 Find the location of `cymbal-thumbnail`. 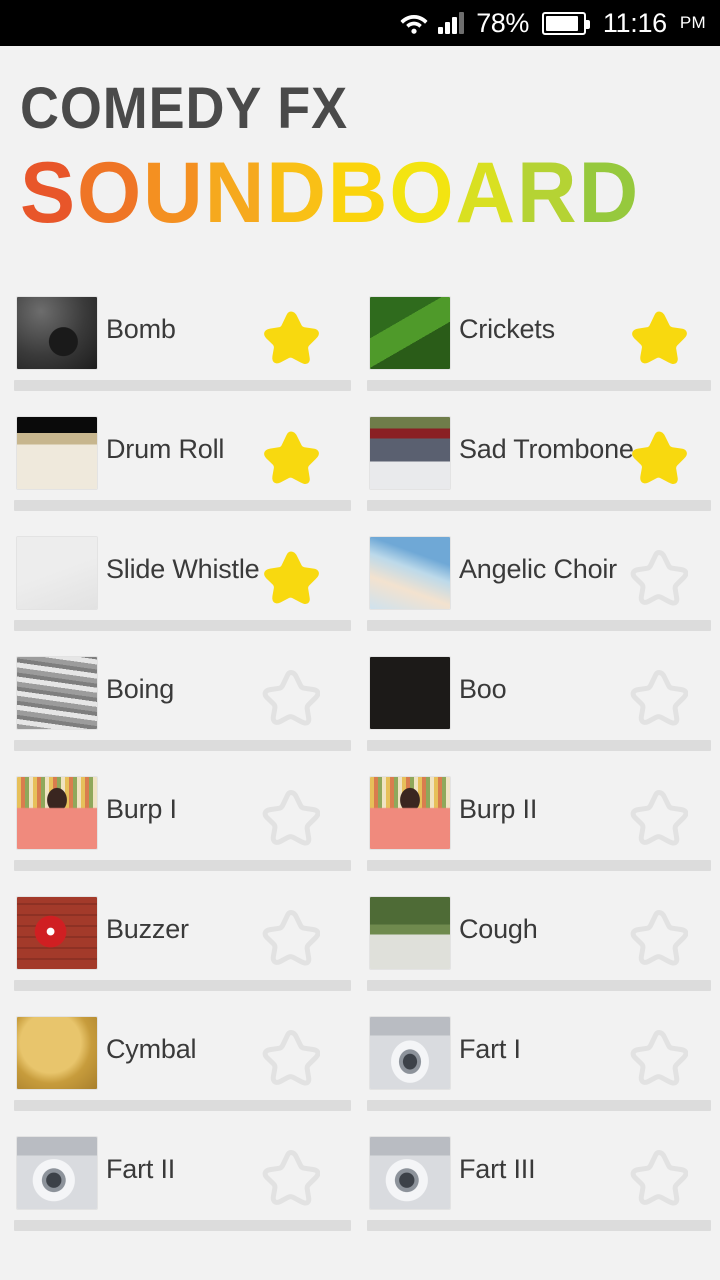

cymbal-thumbnail is located at coordinates (57, 1053).